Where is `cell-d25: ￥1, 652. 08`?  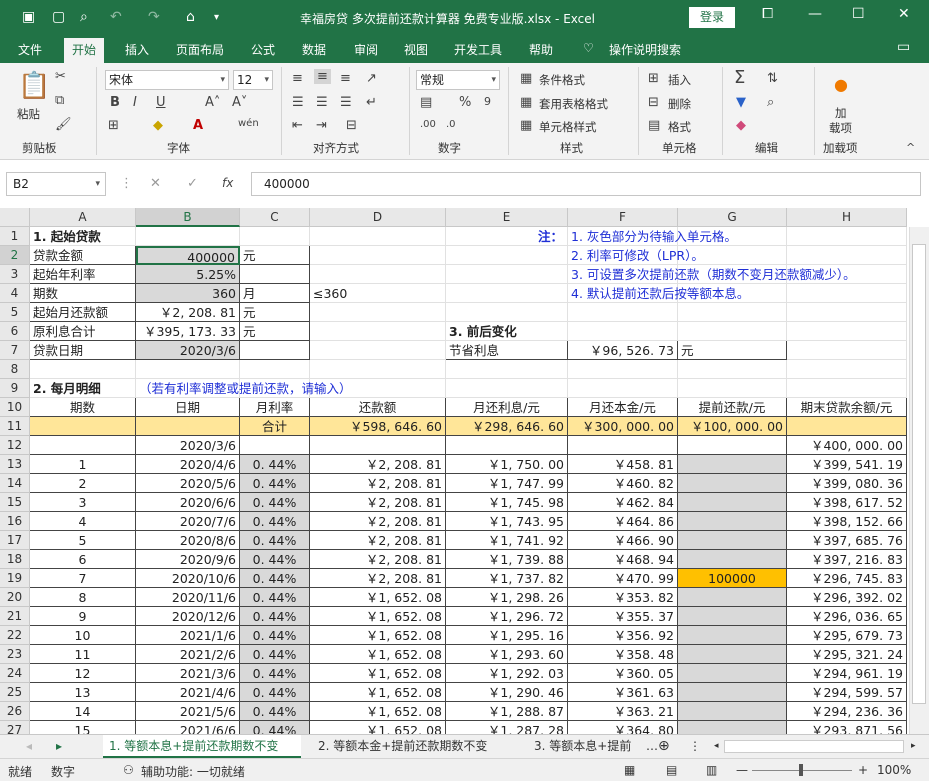
cell-d25: ￥1, 652. 08 is located at coordinates (378, 692).